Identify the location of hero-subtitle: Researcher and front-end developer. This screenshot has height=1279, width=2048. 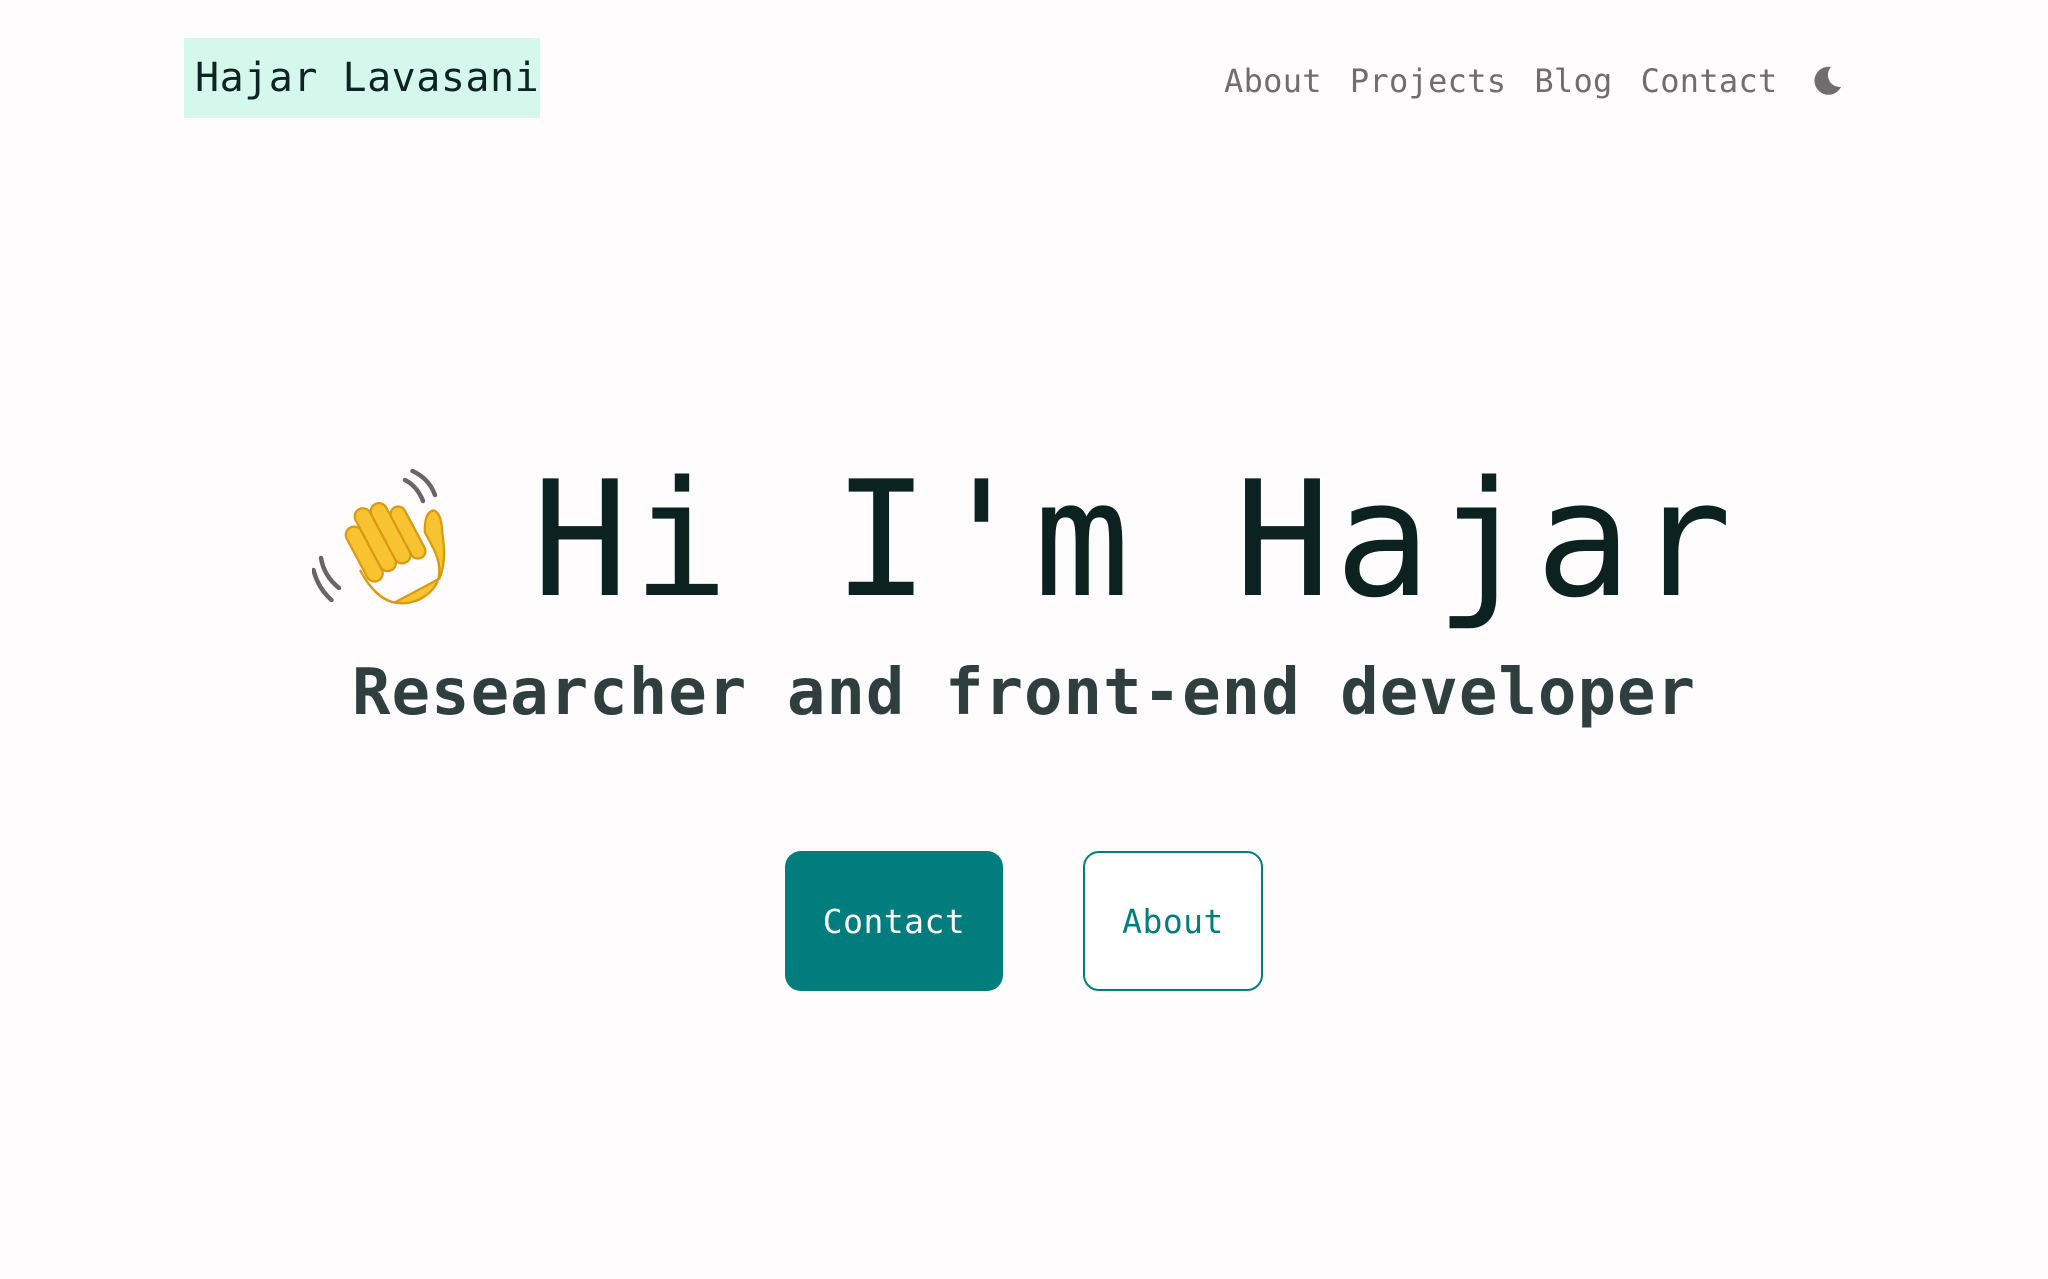
(1024, 693).